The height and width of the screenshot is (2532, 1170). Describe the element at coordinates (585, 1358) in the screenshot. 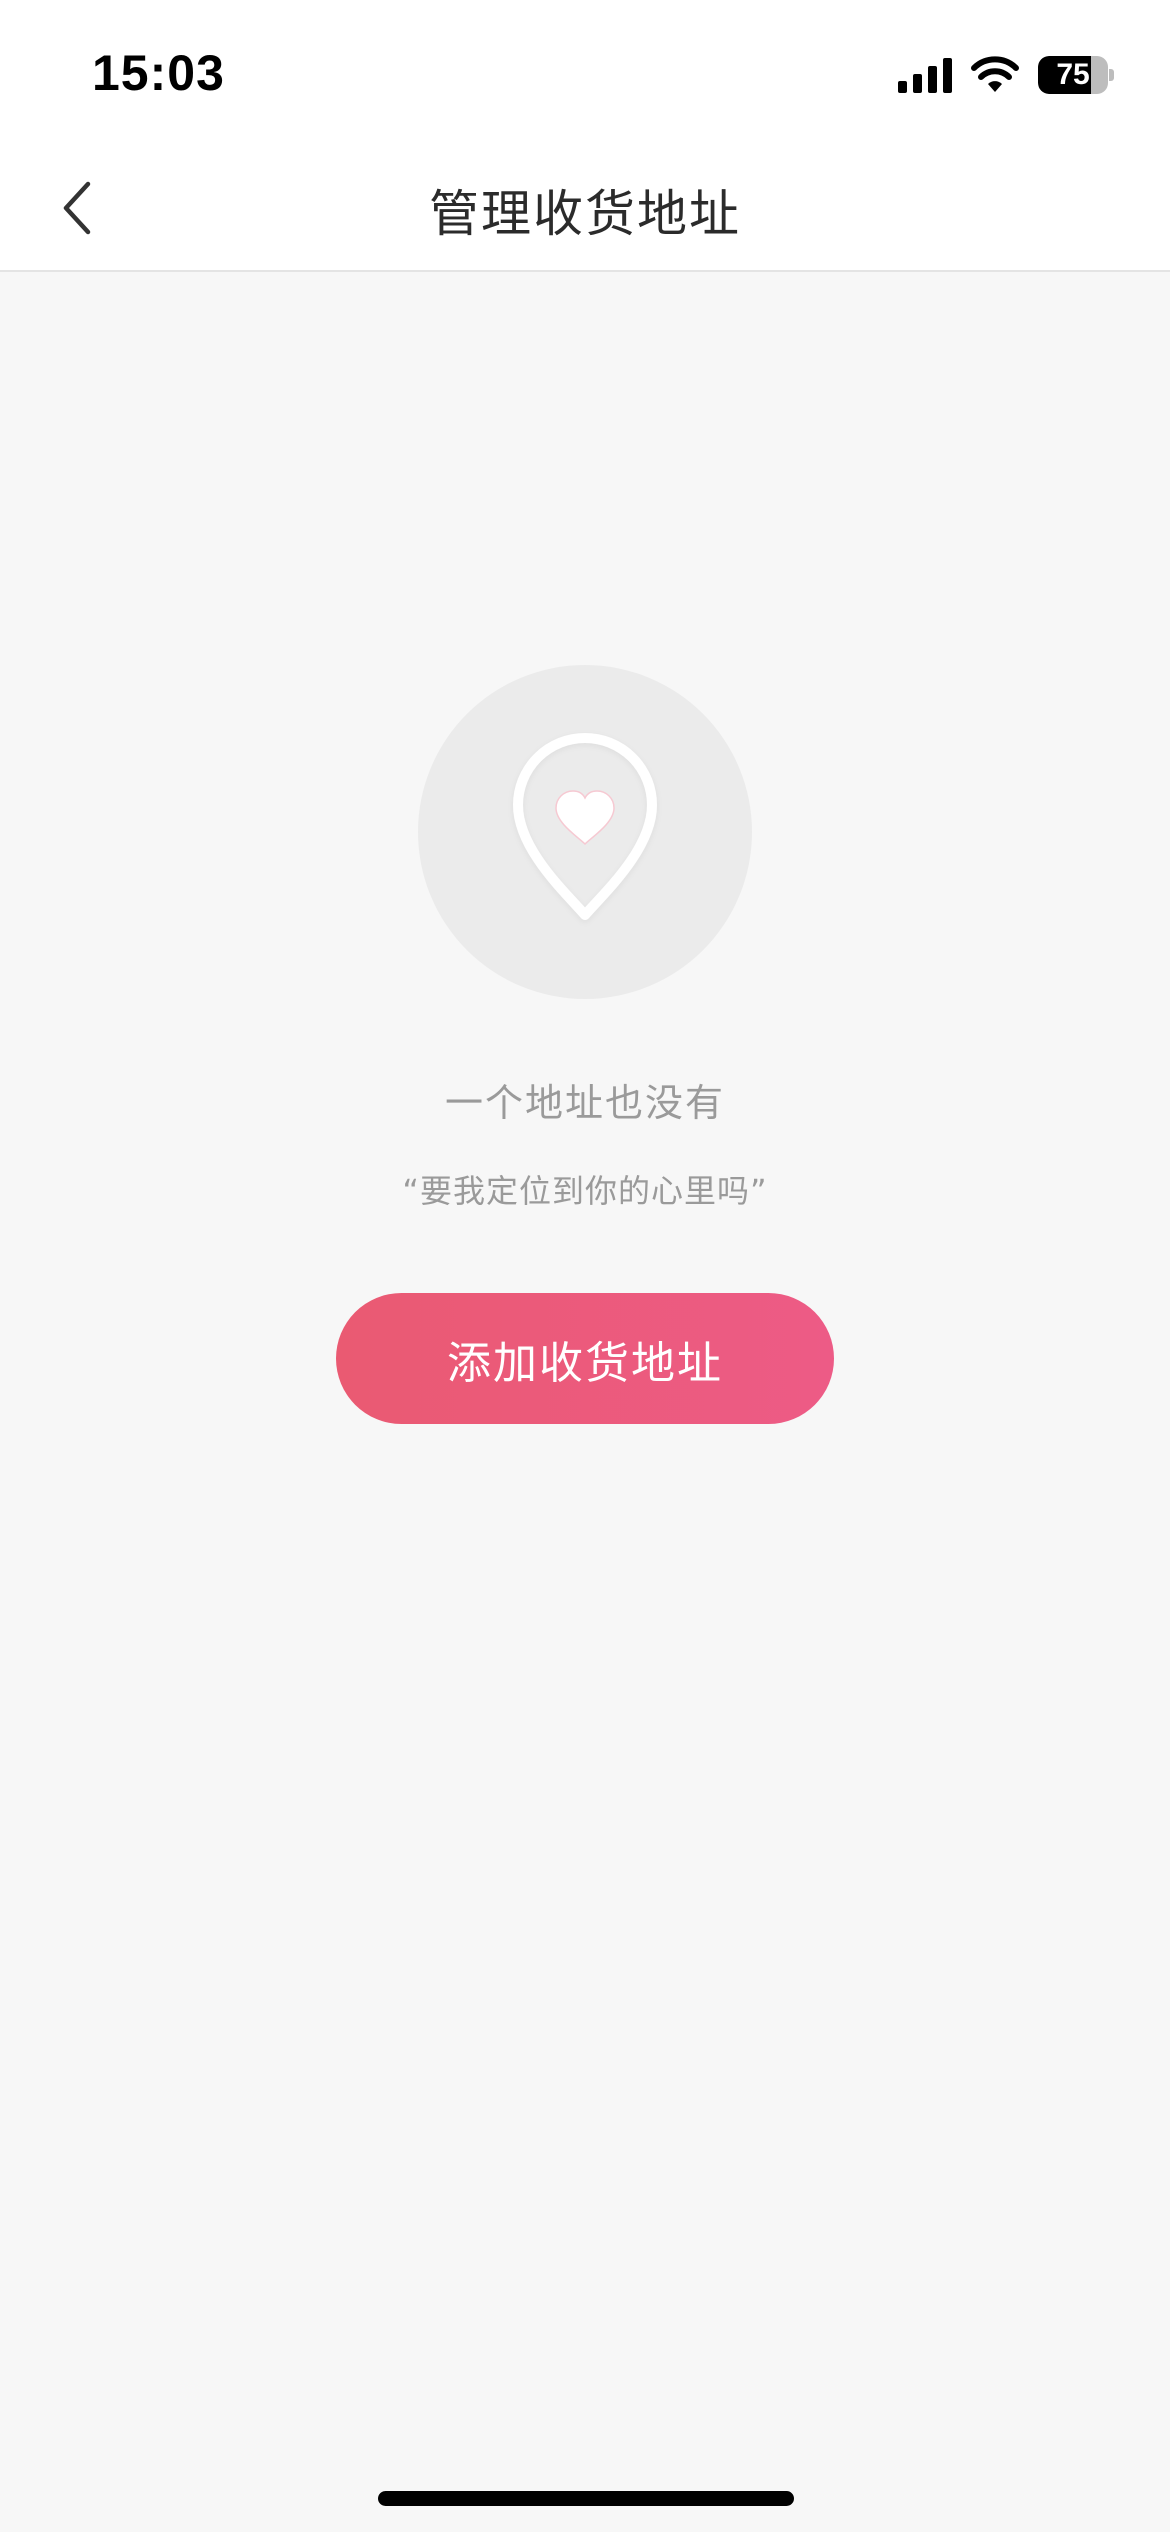

I see `add-address-button: 添加收货地址` at that location.